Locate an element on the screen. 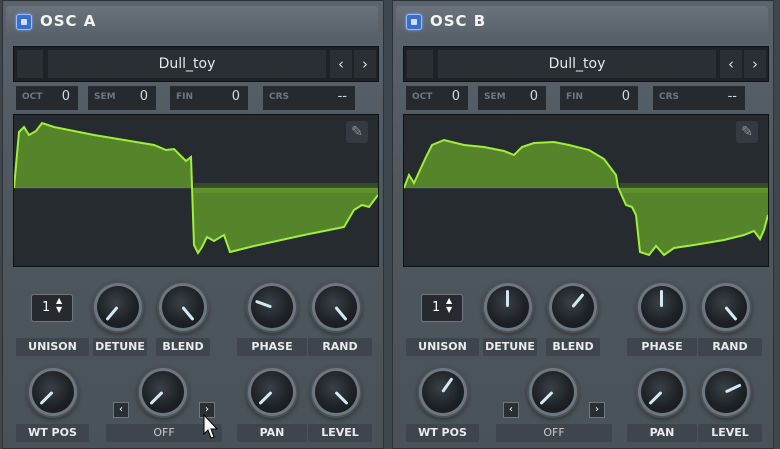 The image size is (780, 449). osc-header: OSC B is located at coordinates (582, 21).